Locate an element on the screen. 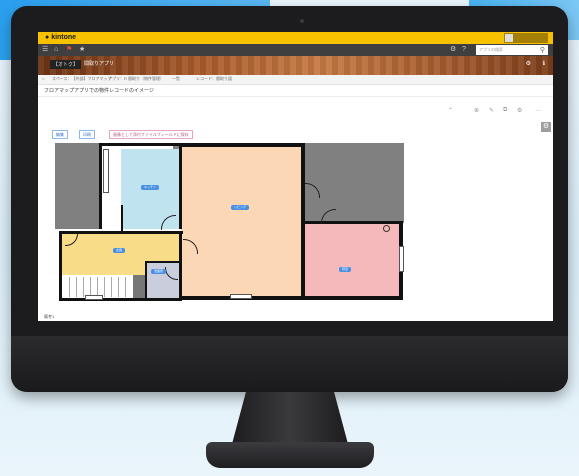  edit-button: 編集 is located at coordinates (60, 134).